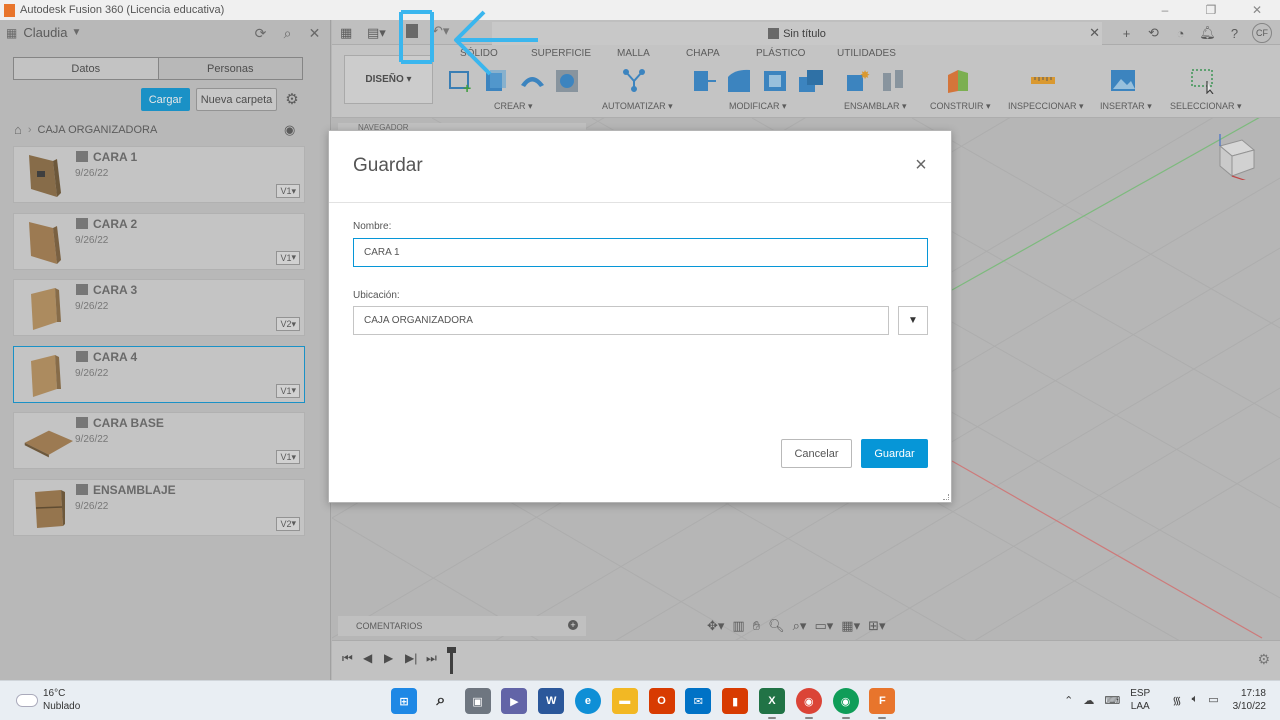  Describe the element at coordinates (441, 701) in the screenshot. I see `search-icon: ⌕` at that location.